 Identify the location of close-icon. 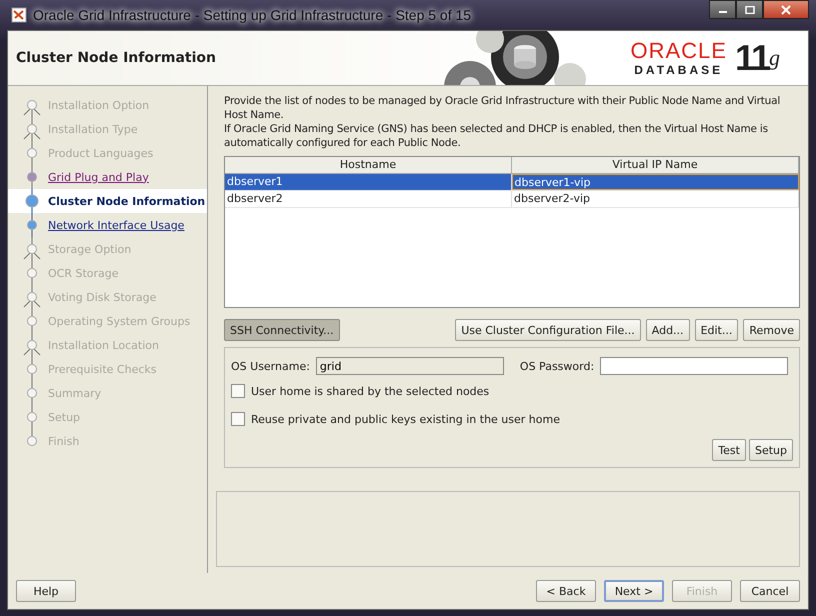
(786, 9).